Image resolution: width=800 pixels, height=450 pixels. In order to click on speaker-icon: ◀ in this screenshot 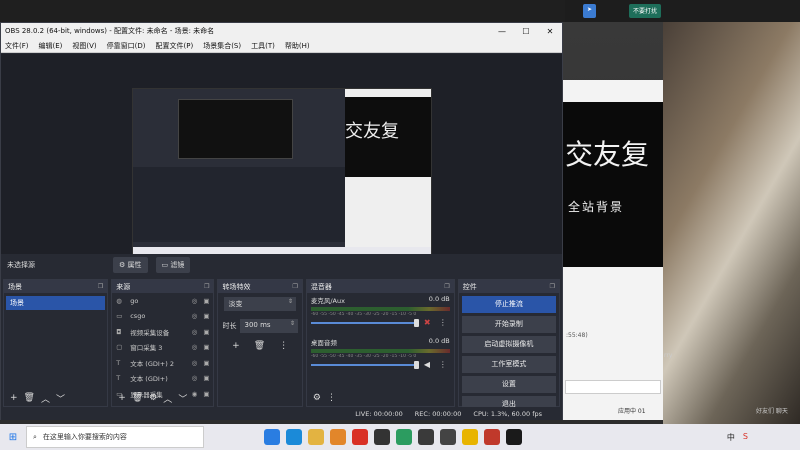, I will do `click(427, 364)`.